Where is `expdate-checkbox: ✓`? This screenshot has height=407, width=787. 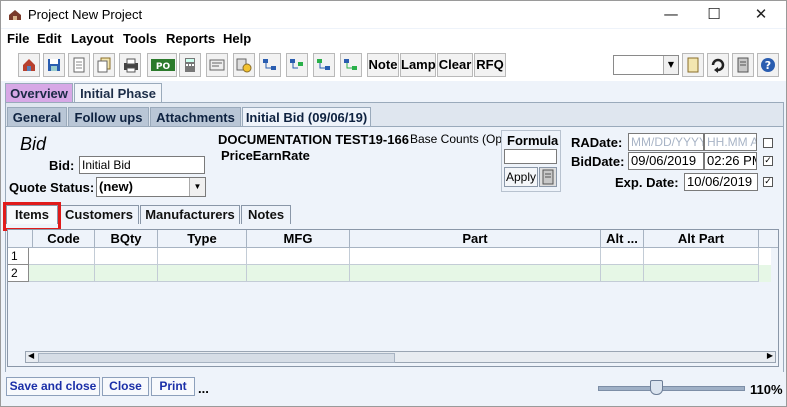
expdate-checkbox: ✓ is located at coordinates (768, 182).